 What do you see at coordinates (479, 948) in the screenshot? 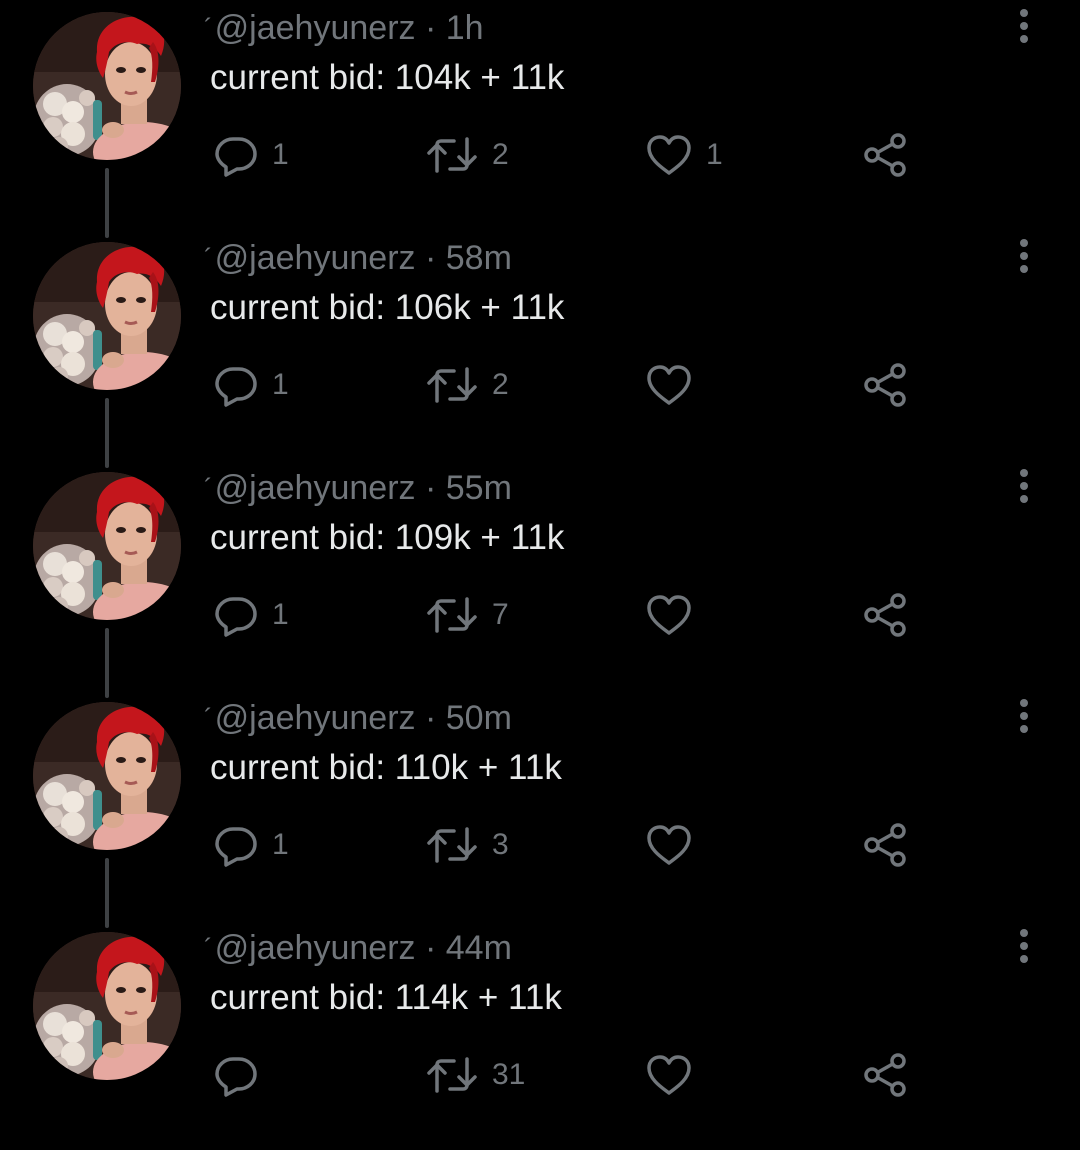
I see `tweet-timestamp: 44m` at bounding box center [479, 948].